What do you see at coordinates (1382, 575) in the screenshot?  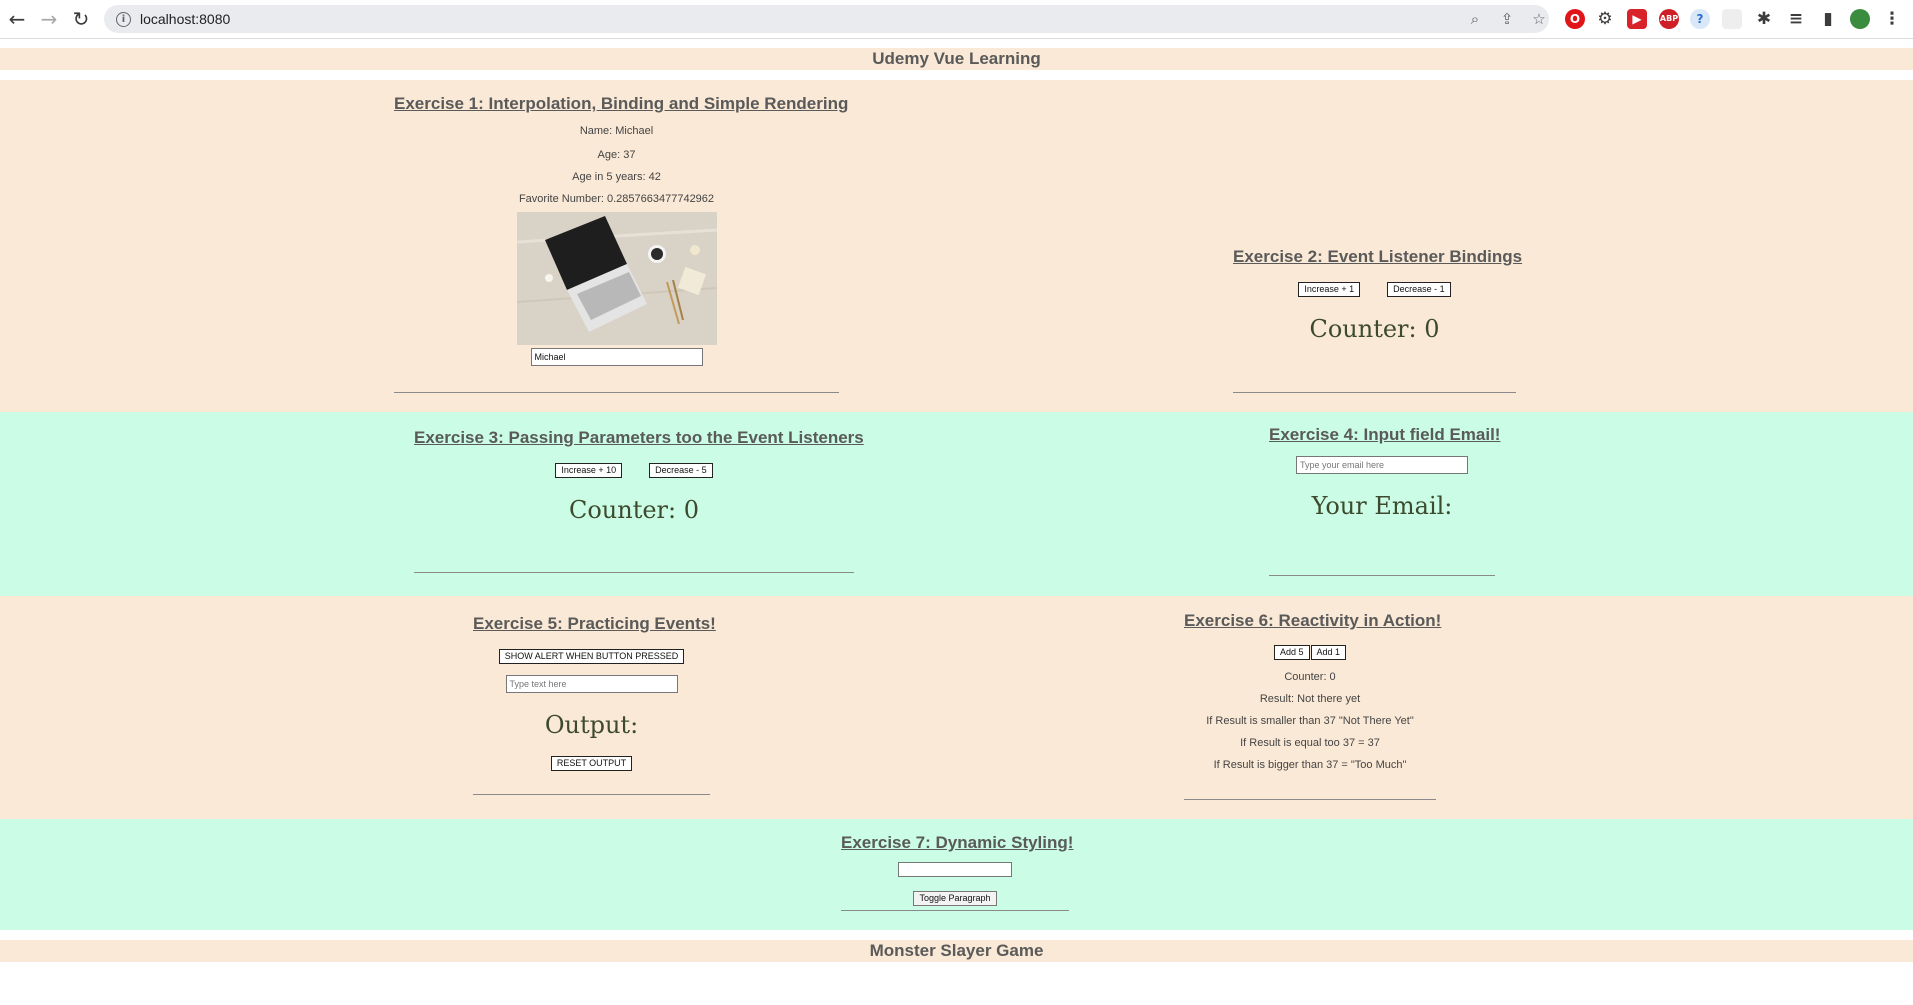 I see `exercise-4-divider` at bounding box center [1382, 575].